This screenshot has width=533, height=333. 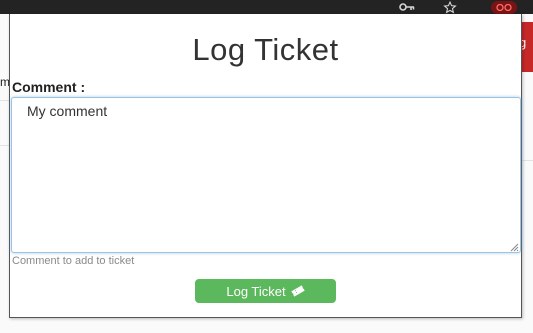 I want to click on key-icon, so click(x=407, y=7).